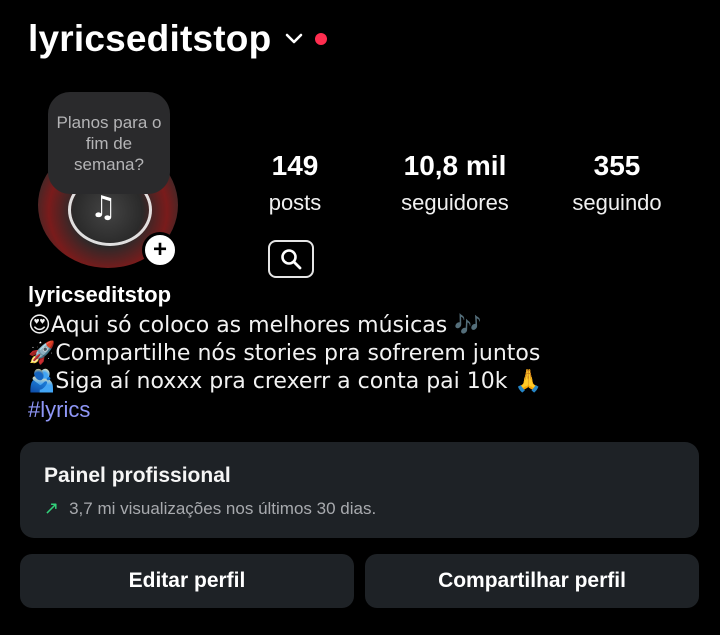  What do you see at coordinates (160, 250) in the screenshot?
I see `add-story-plus-icon: +` at bounding box center [160, 250].